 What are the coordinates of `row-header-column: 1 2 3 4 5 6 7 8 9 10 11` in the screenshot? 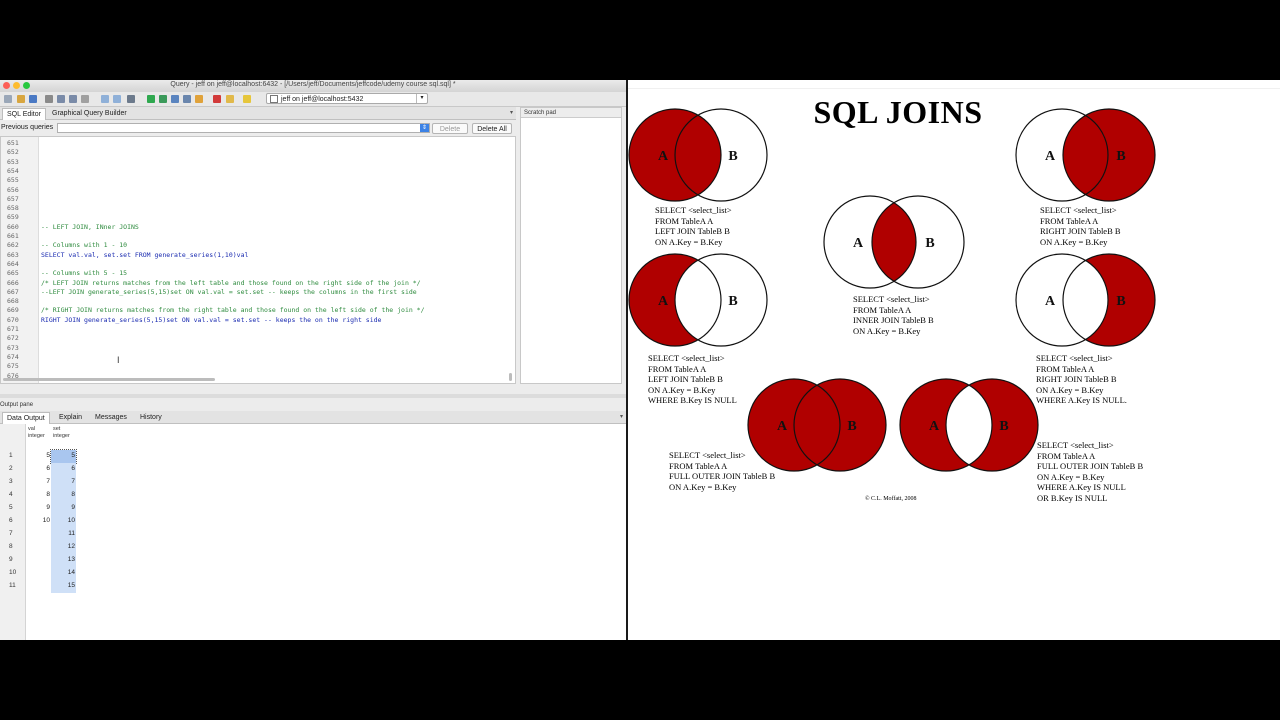 It's located at (13, 532).